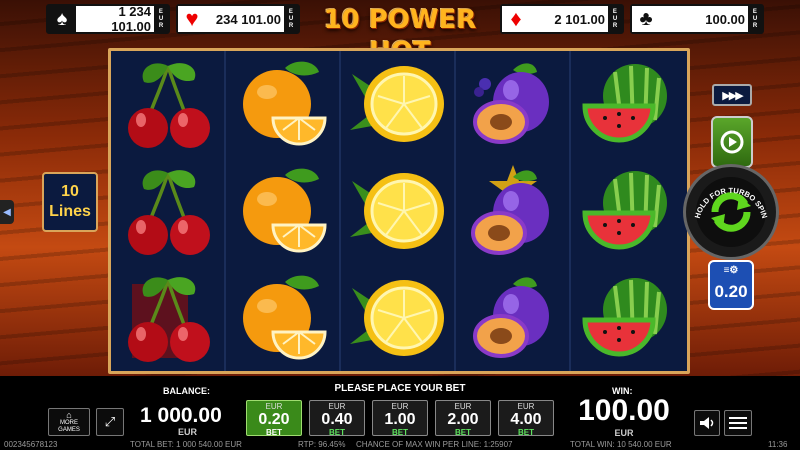 The image size is (800, 450). I want to click on autoplay-icon, so click(732, 142).